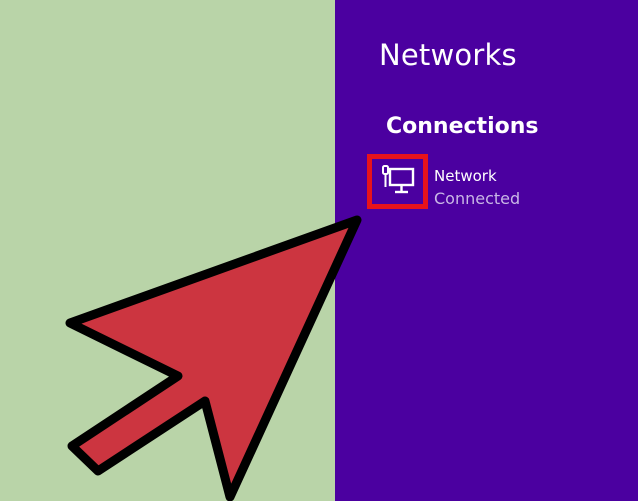 Image resolution: width=638 pixels, height=501 pixels. I want to click on network-status: Connected, so click(477, 198).